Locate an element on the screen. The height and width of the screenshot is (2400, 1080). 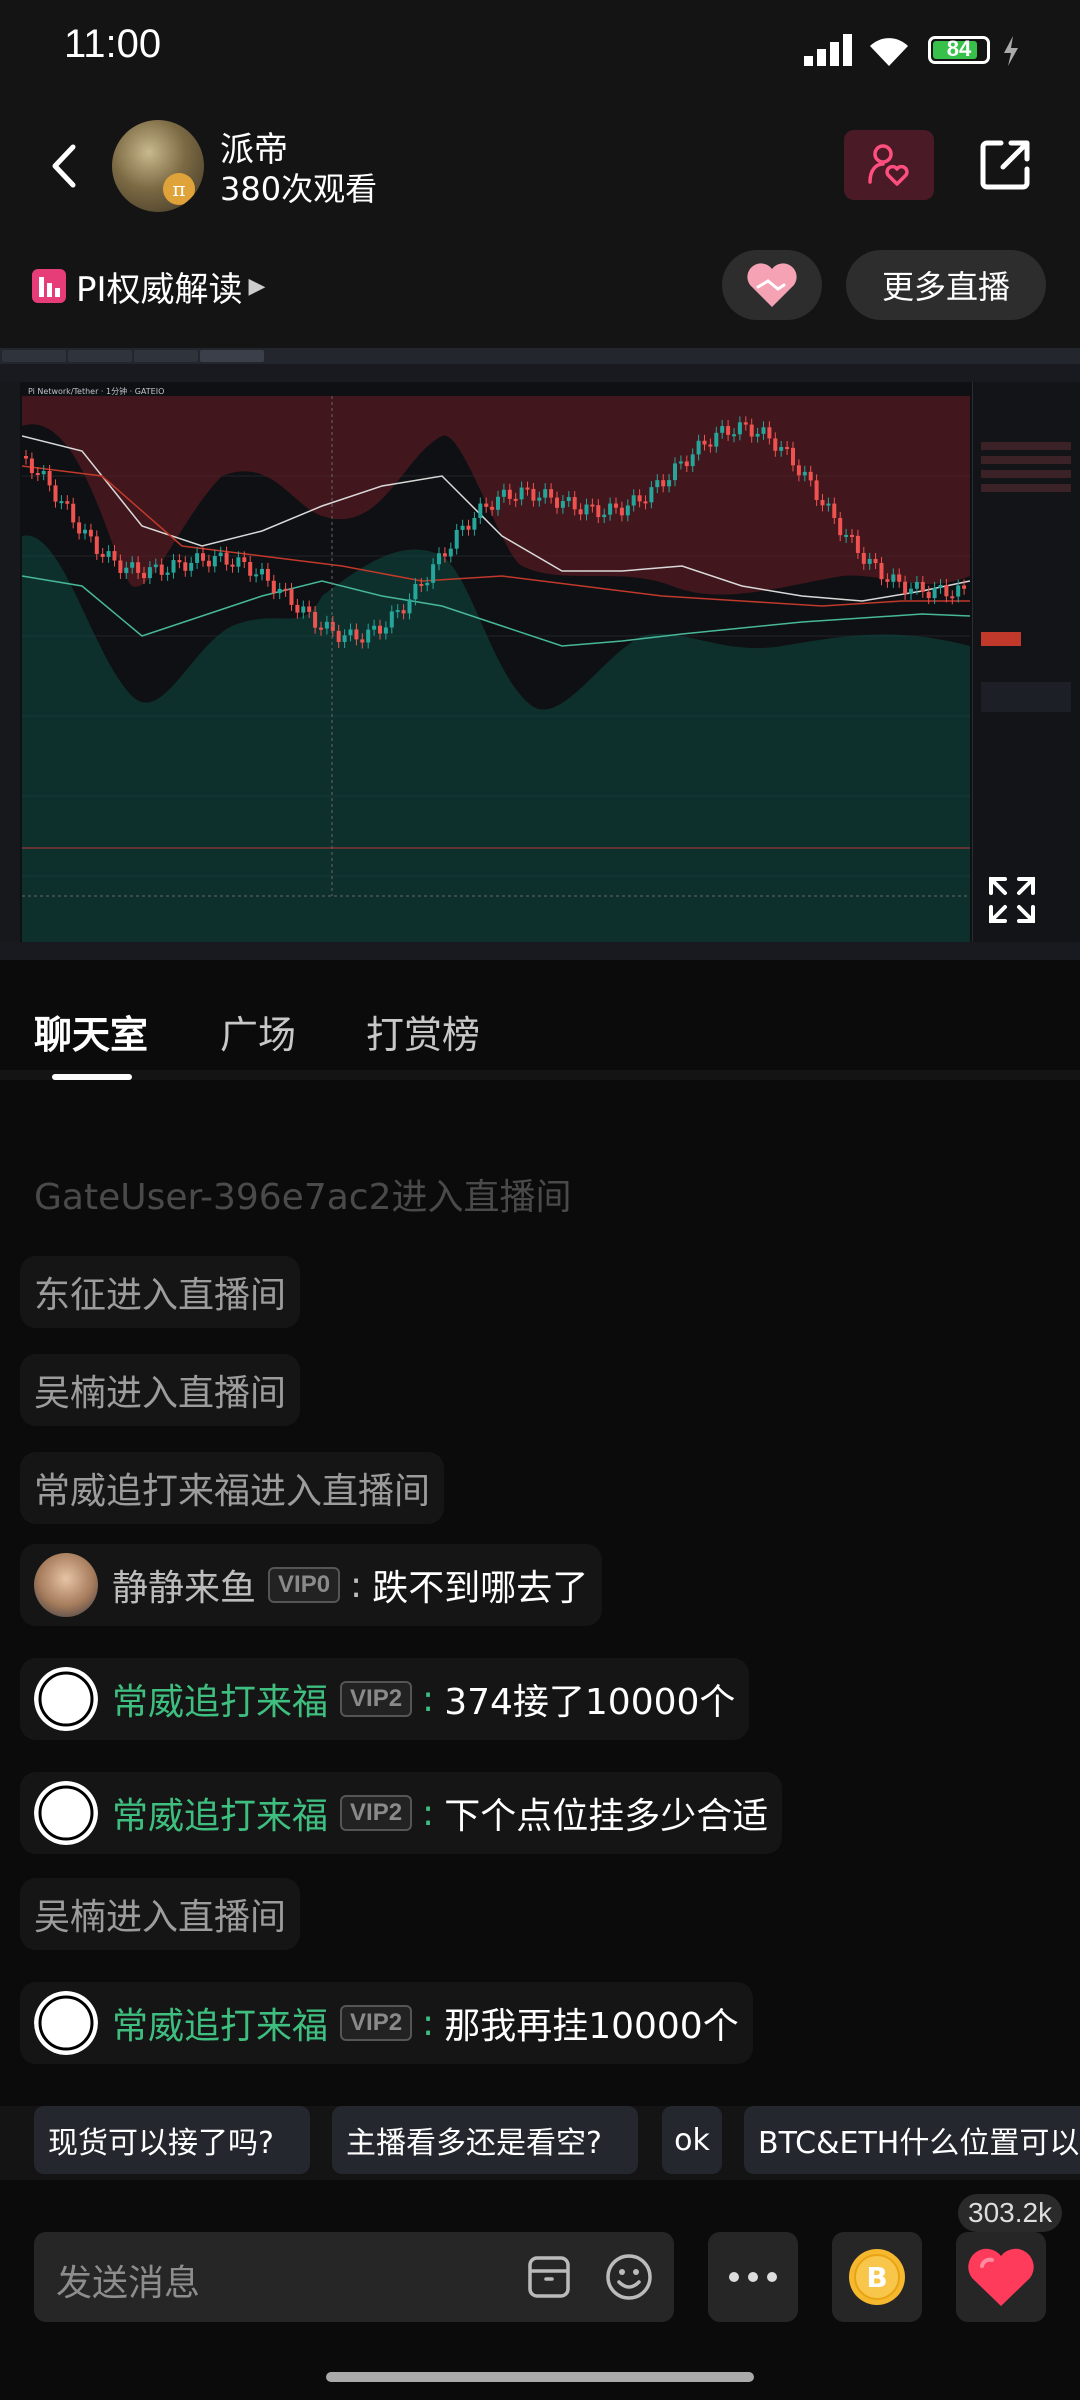
share-button is located at coordinates (1005, 165).